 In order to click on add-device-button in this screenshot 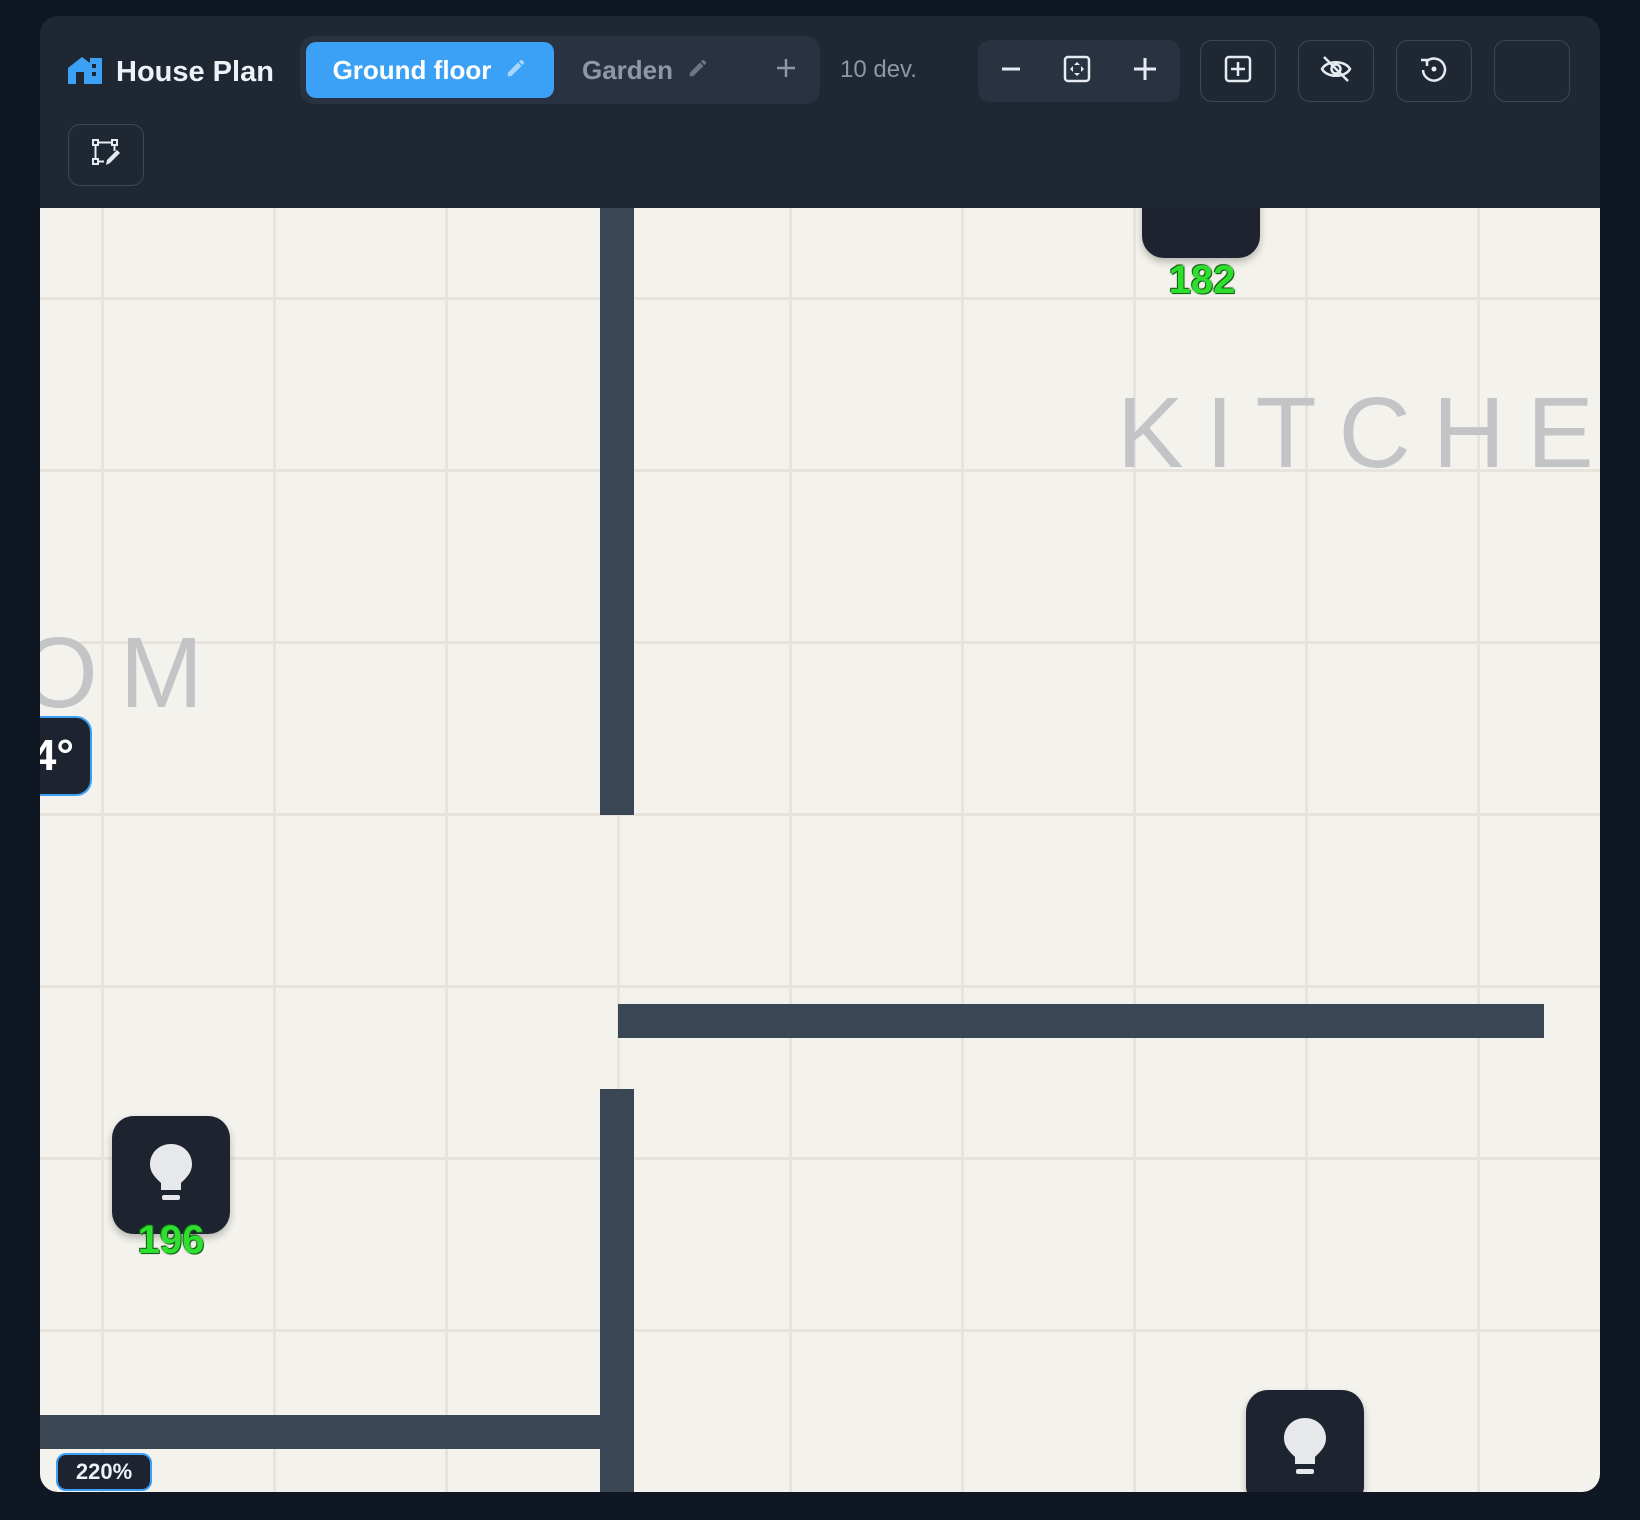, I will do `click(1238, 71)`.